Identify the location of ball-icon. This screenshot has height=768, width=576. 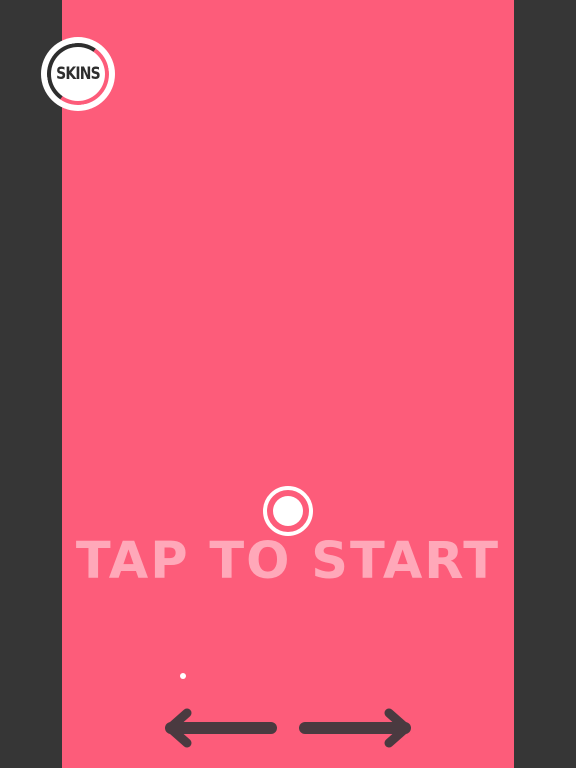
(288, 511).